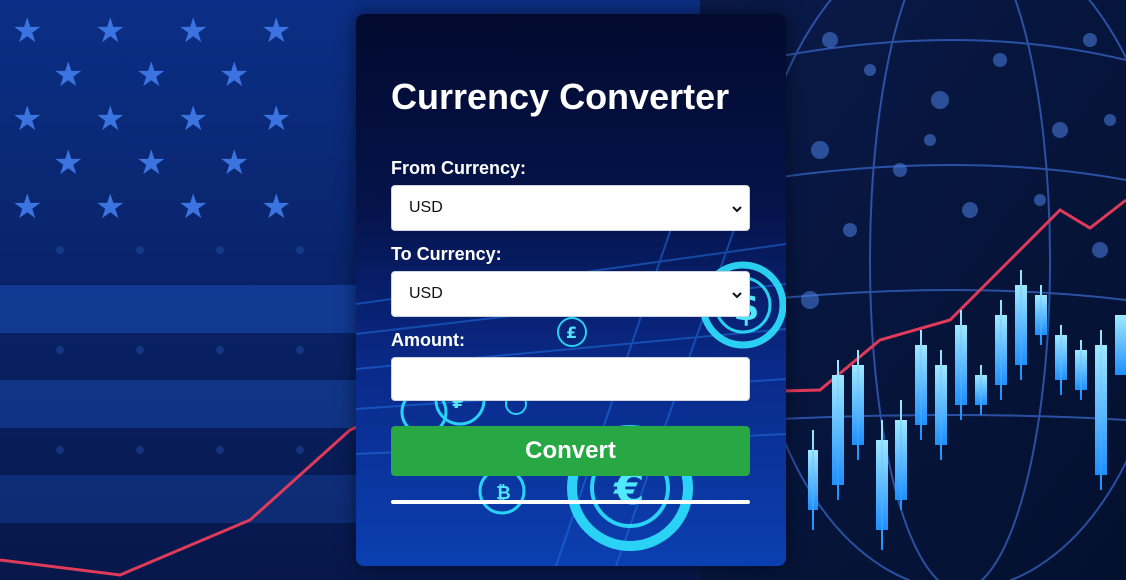 This screenshot has height=580, width=1126. Describe the element at coordinates (570, 294) in the screenshot. I see `to-currency-select: USD` at that location.